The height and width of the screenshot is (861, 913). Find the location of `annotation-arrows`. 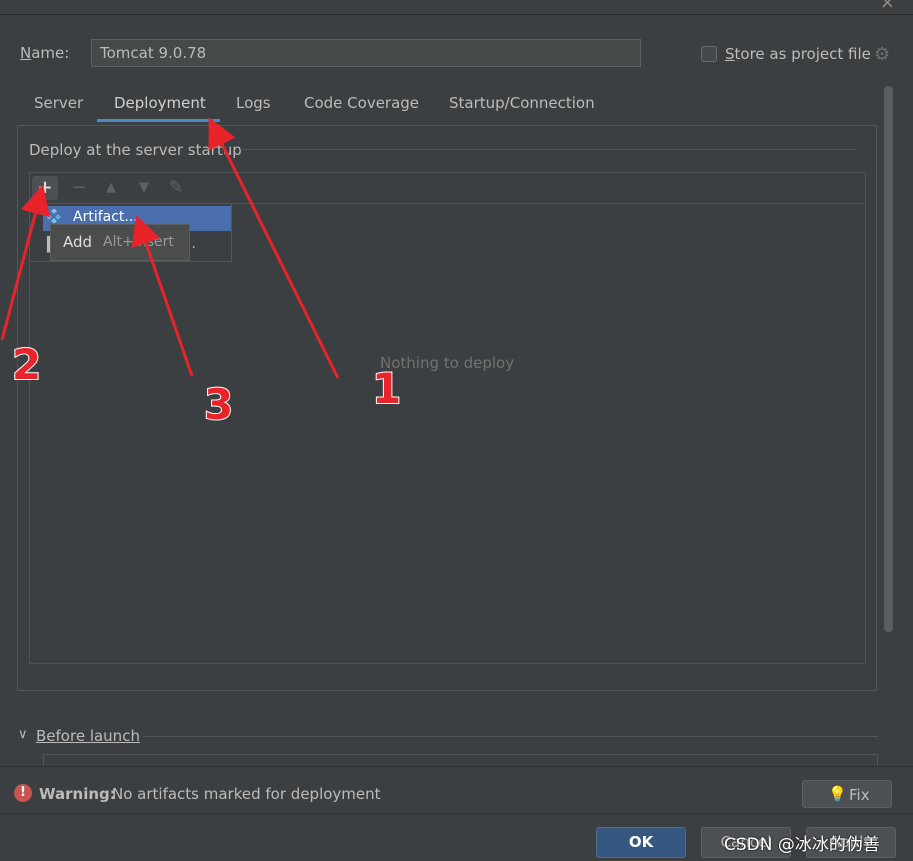

annotation-arrows is located at coordinates (170, 248).